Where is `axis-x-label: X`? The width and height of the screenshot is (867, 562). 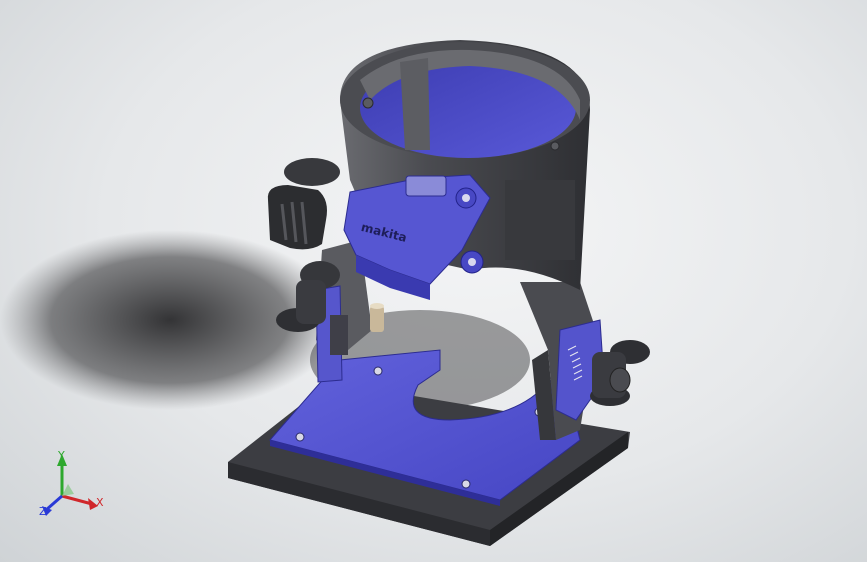
axis-x-label: X is located at coordinates (100, 502).